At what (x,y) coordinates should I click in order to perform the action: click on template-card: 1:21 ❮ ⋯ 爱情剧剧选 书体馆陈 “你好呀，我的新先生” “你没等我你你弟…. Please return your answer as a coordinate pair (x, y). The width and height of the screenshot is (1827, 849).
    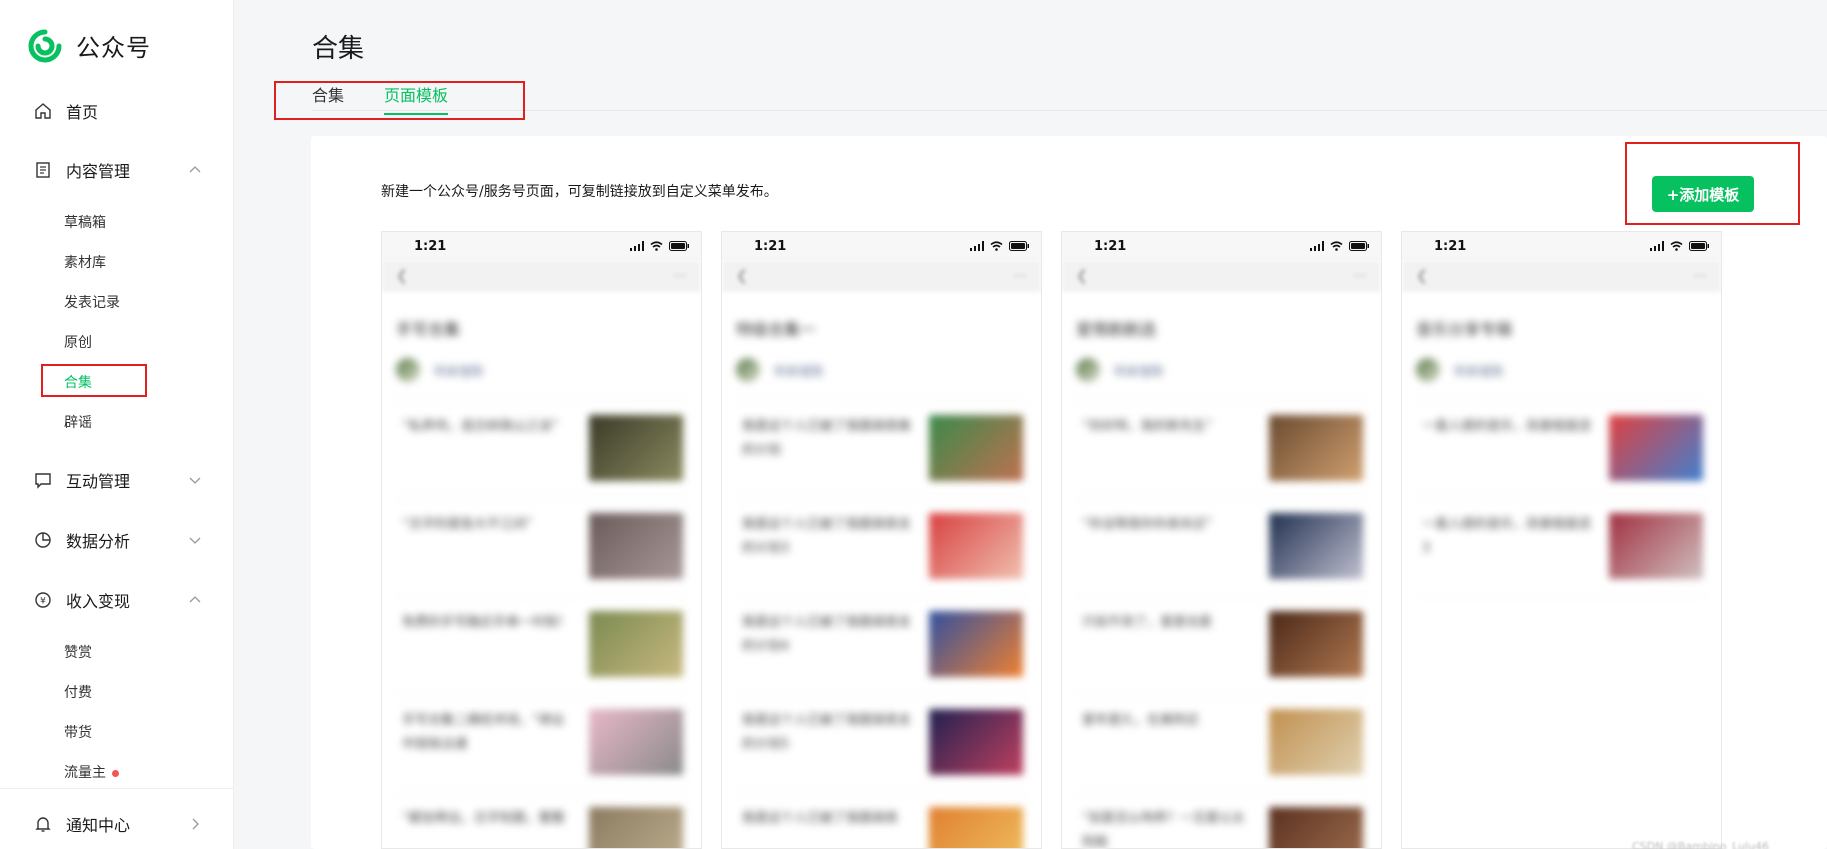
    Looking at the image, I should click on (1221, 540).